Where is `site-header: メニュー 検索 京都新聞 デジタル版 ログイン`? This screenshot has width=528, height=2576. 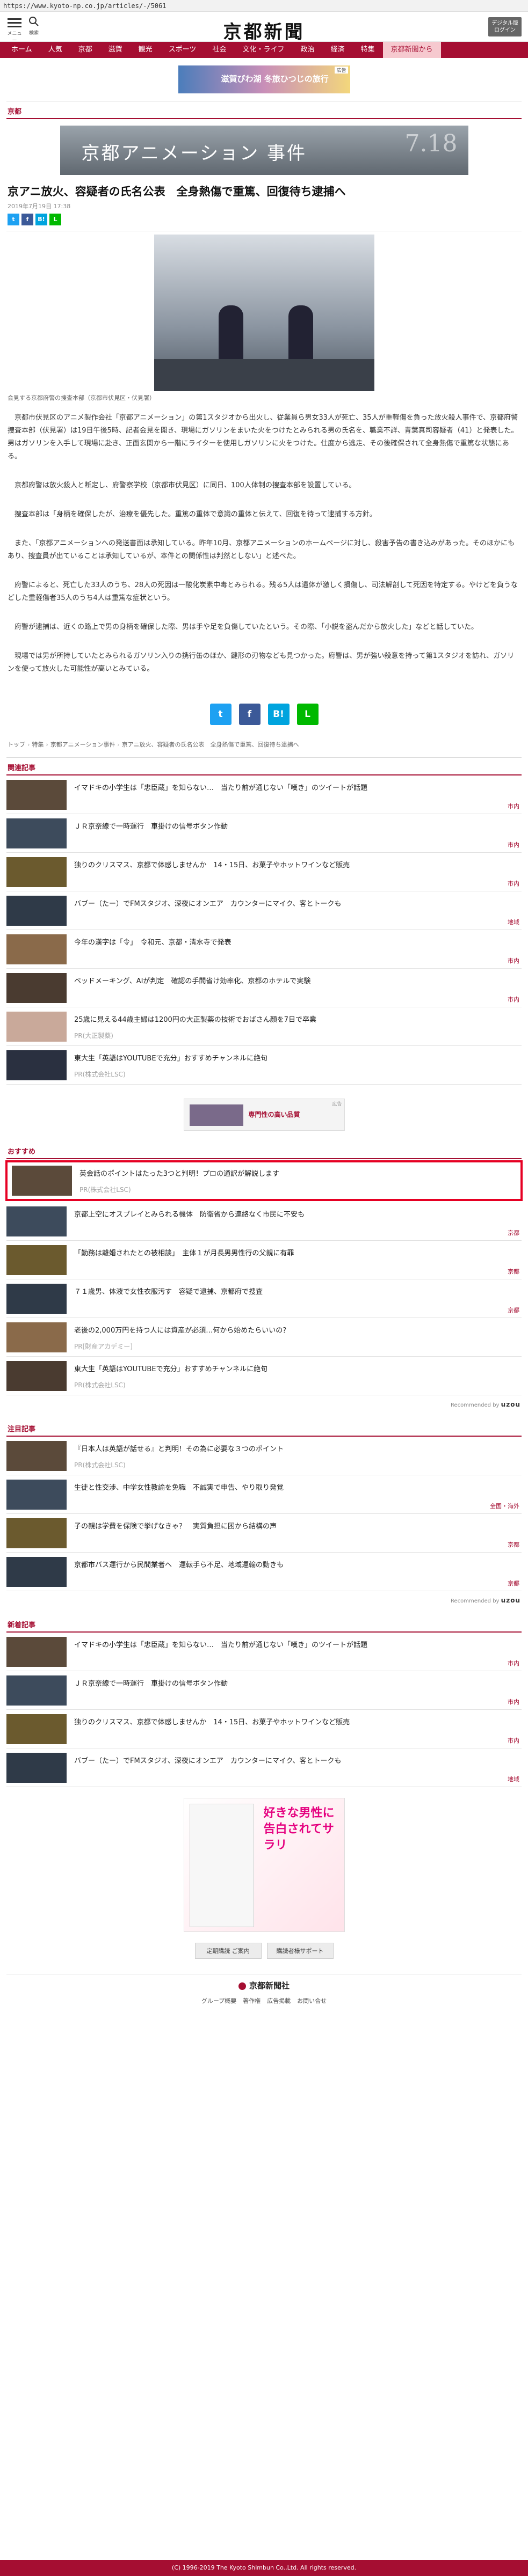 site-header: メニュー 検索 京都新聞 デジタル版 ログイン is located at coordinates (264, 27).